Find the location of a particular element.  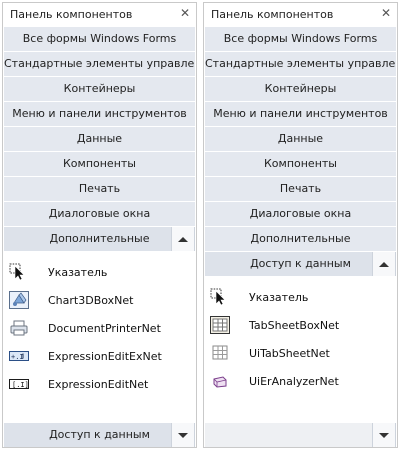

tool-label: Chart3DBoxNet is located at coordinates (91, 300).